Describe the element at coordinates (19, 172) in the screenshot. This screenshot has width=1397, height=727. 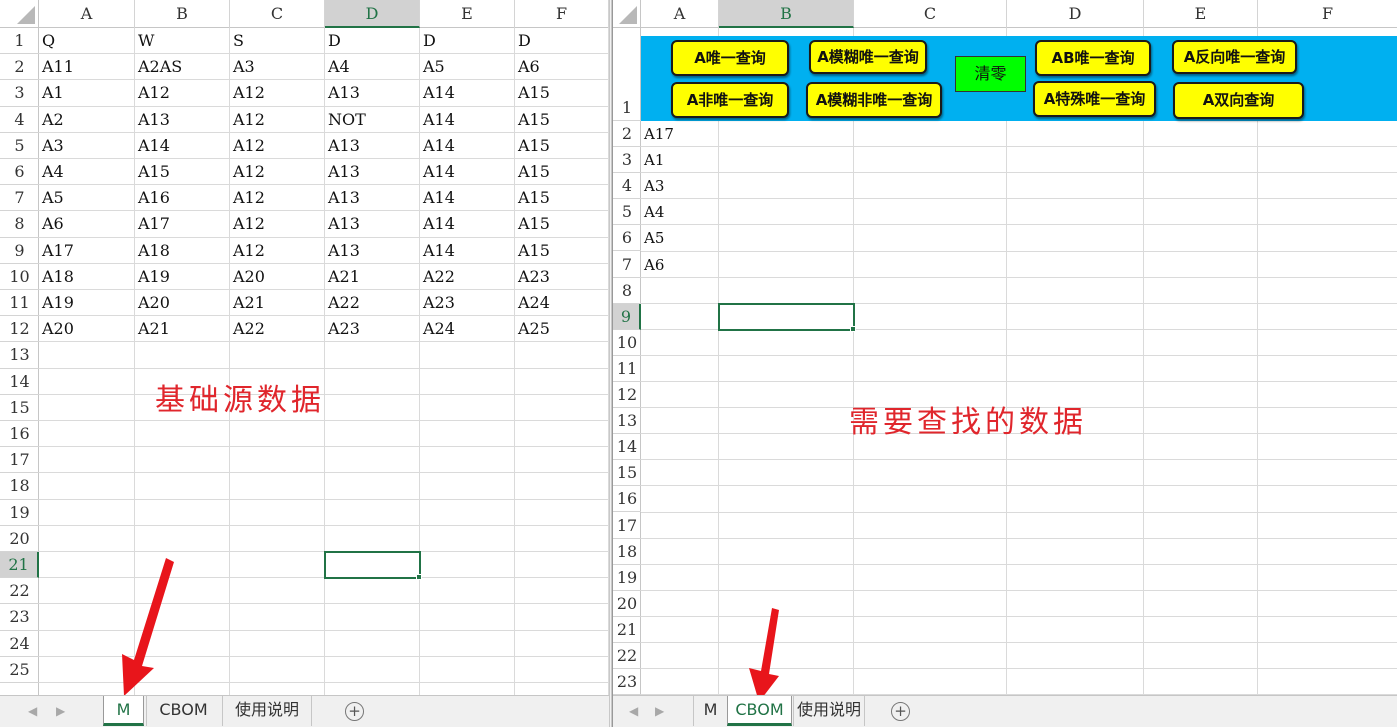
I see `row-header-6: 6` at that location.